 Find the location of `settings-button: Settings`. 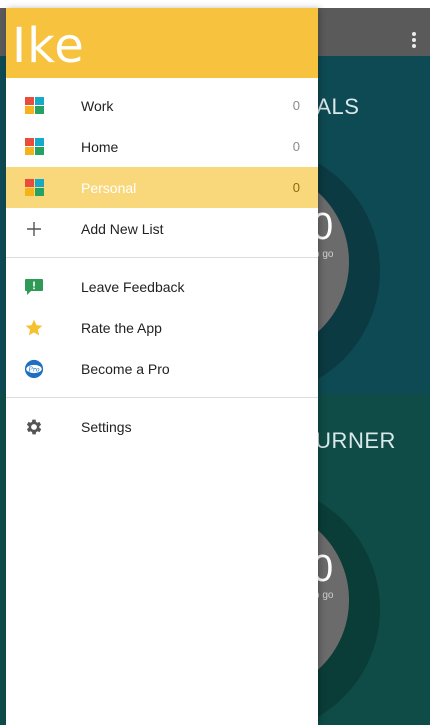

settings-button: Settings is located at coordinates (162, 426).